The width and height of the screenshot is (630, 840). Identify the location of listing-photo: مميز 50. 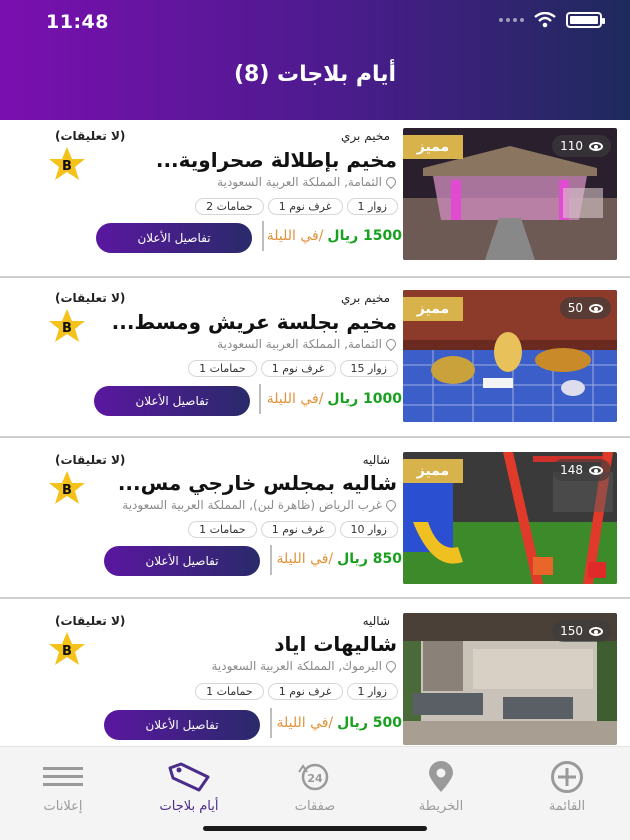
(510, 356).